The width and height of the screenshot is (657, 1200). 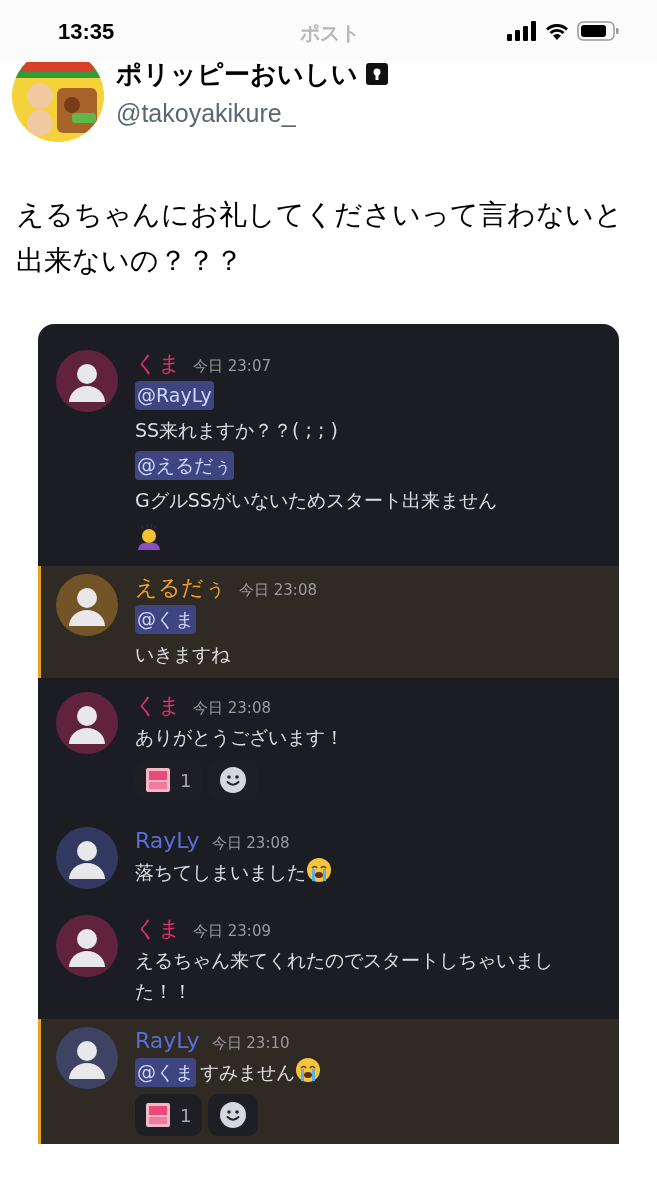 I want to click on wifi-icon, so click(x=557, y=31).